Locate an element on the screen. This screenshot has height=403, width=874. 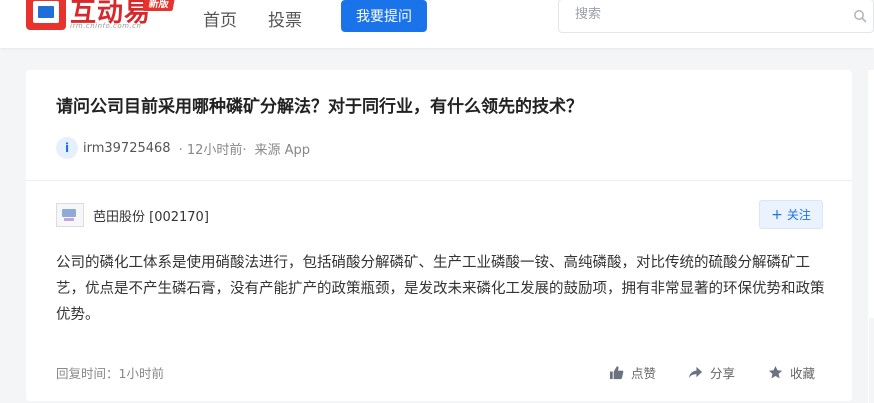
follow-button: + 关注 is located at coordinates (791, 214).